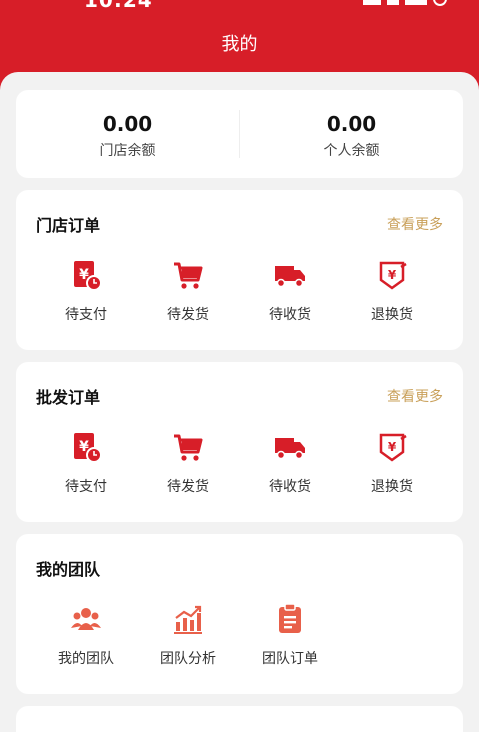 Image resolution: width=479 pixels, height=732 pixels. Describe the element at coordinates (127, 124) in the screenshot. I see `store-balance-value: 0.00` at that location.